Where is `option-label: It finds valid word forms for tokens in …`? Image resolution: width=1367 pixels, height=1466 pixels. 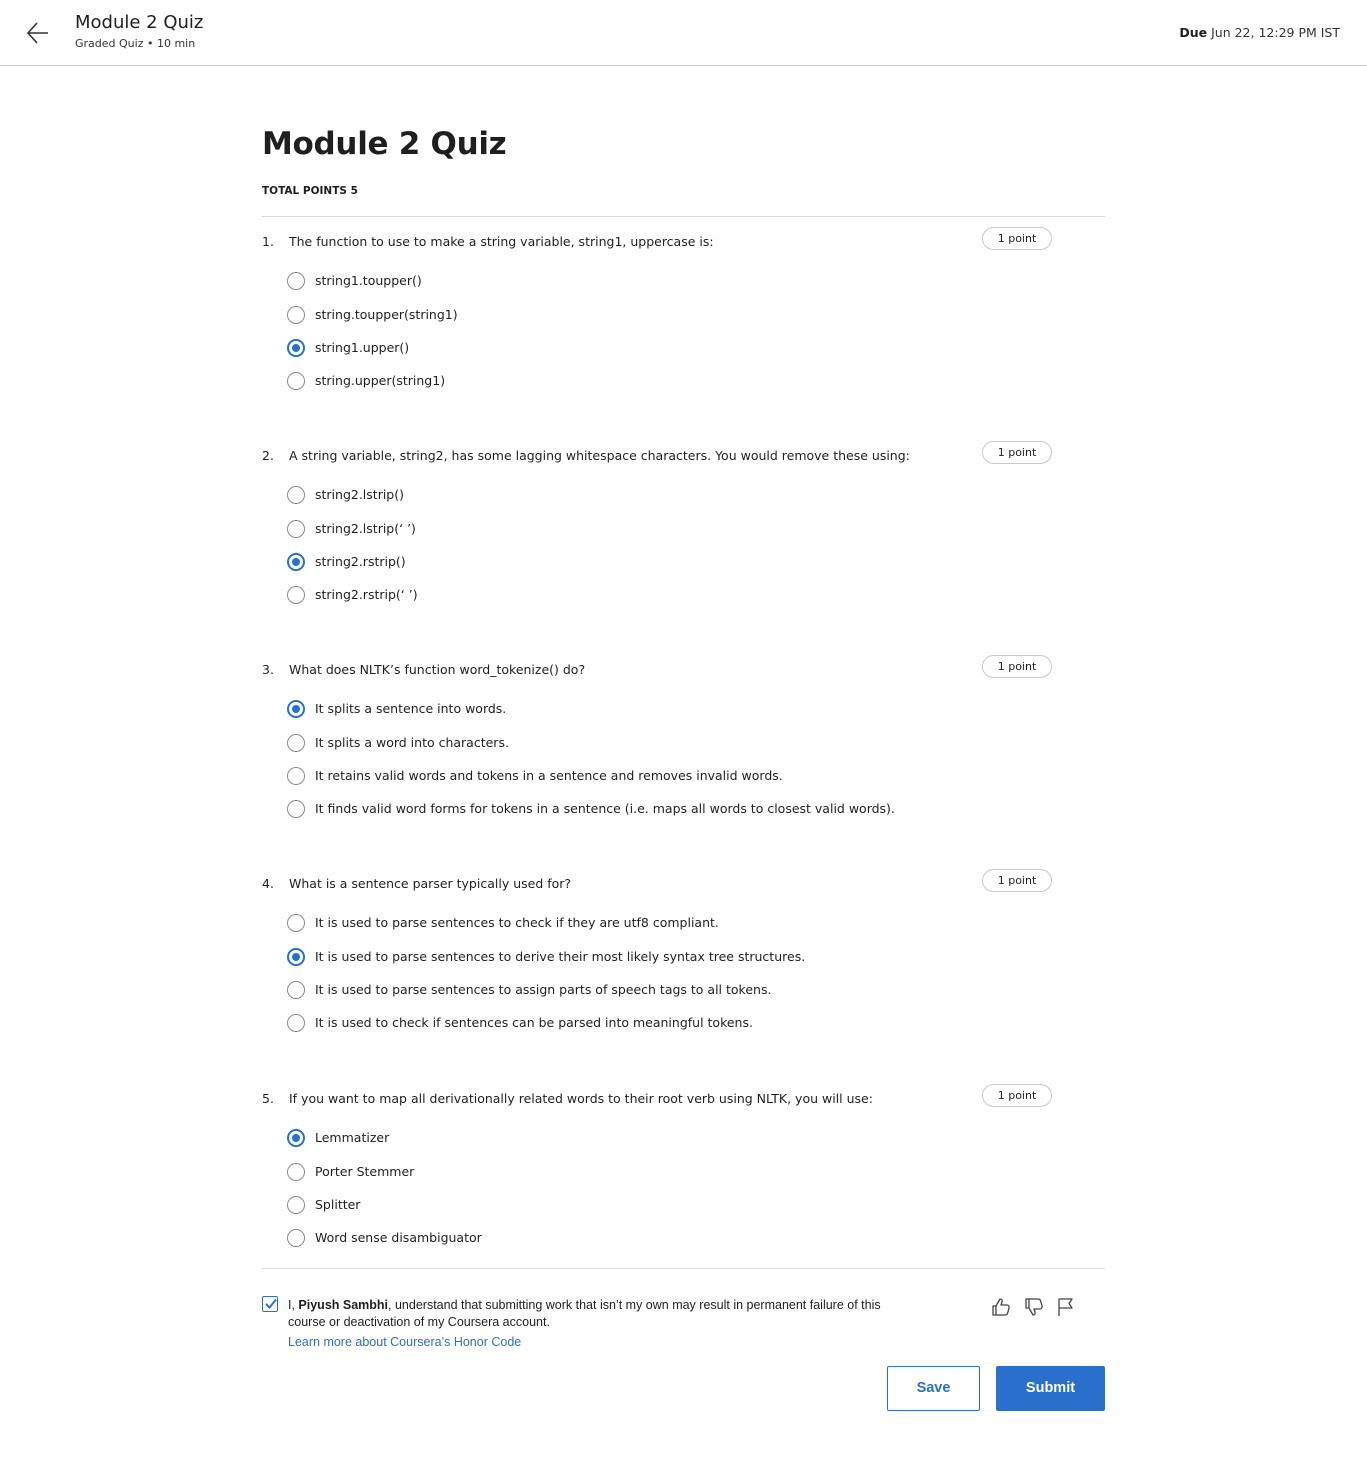
option-label: It finds valid word forms for tokens in … is located at coordinates (605, 808).